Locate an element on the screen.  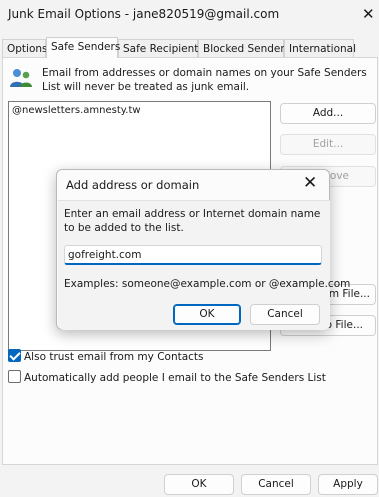
apply-button: Apply is located at coordinates (348, 484).